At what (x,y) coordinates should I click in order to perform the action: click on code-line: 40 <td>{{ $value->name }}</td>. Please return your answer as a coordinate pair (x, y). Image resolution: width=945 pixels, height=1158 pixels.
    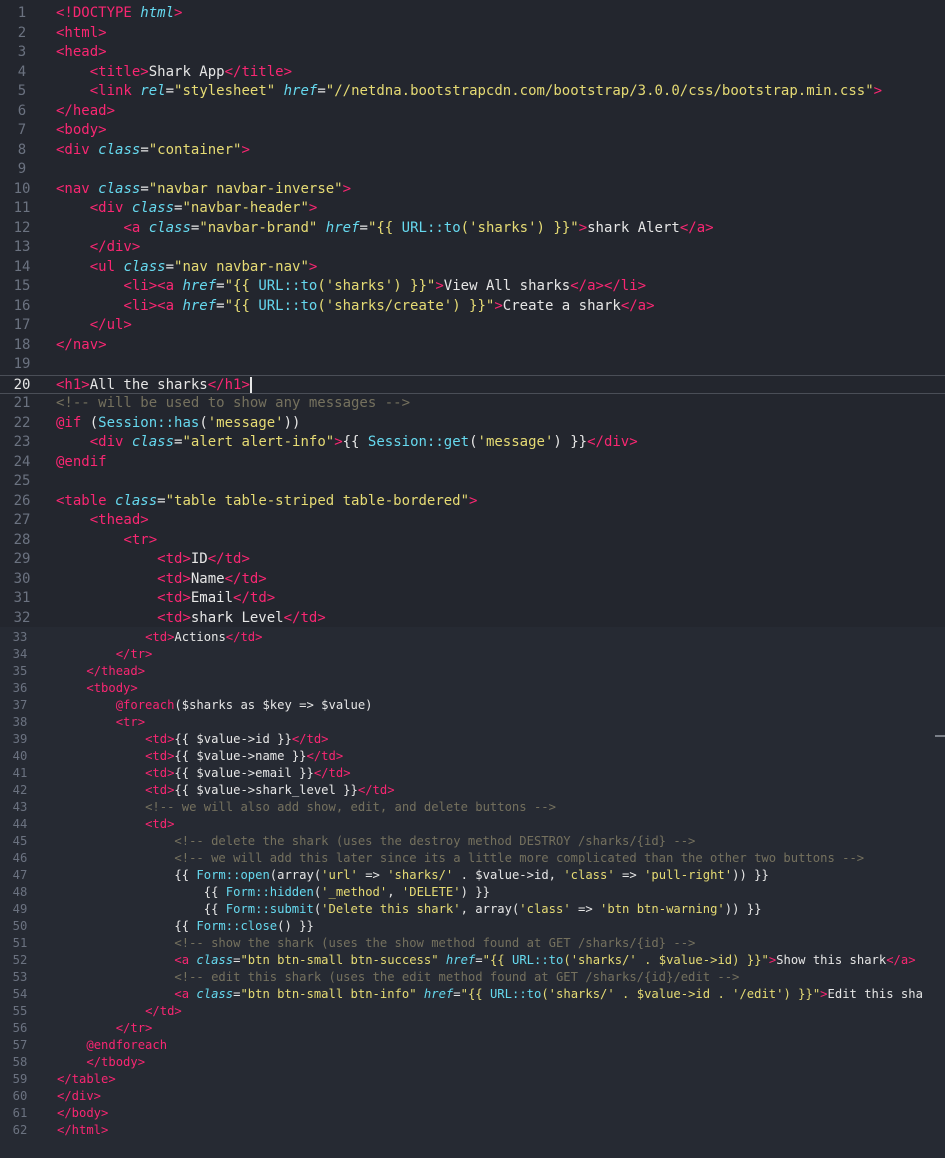
    Looking at the image, I should click on (472, 756).